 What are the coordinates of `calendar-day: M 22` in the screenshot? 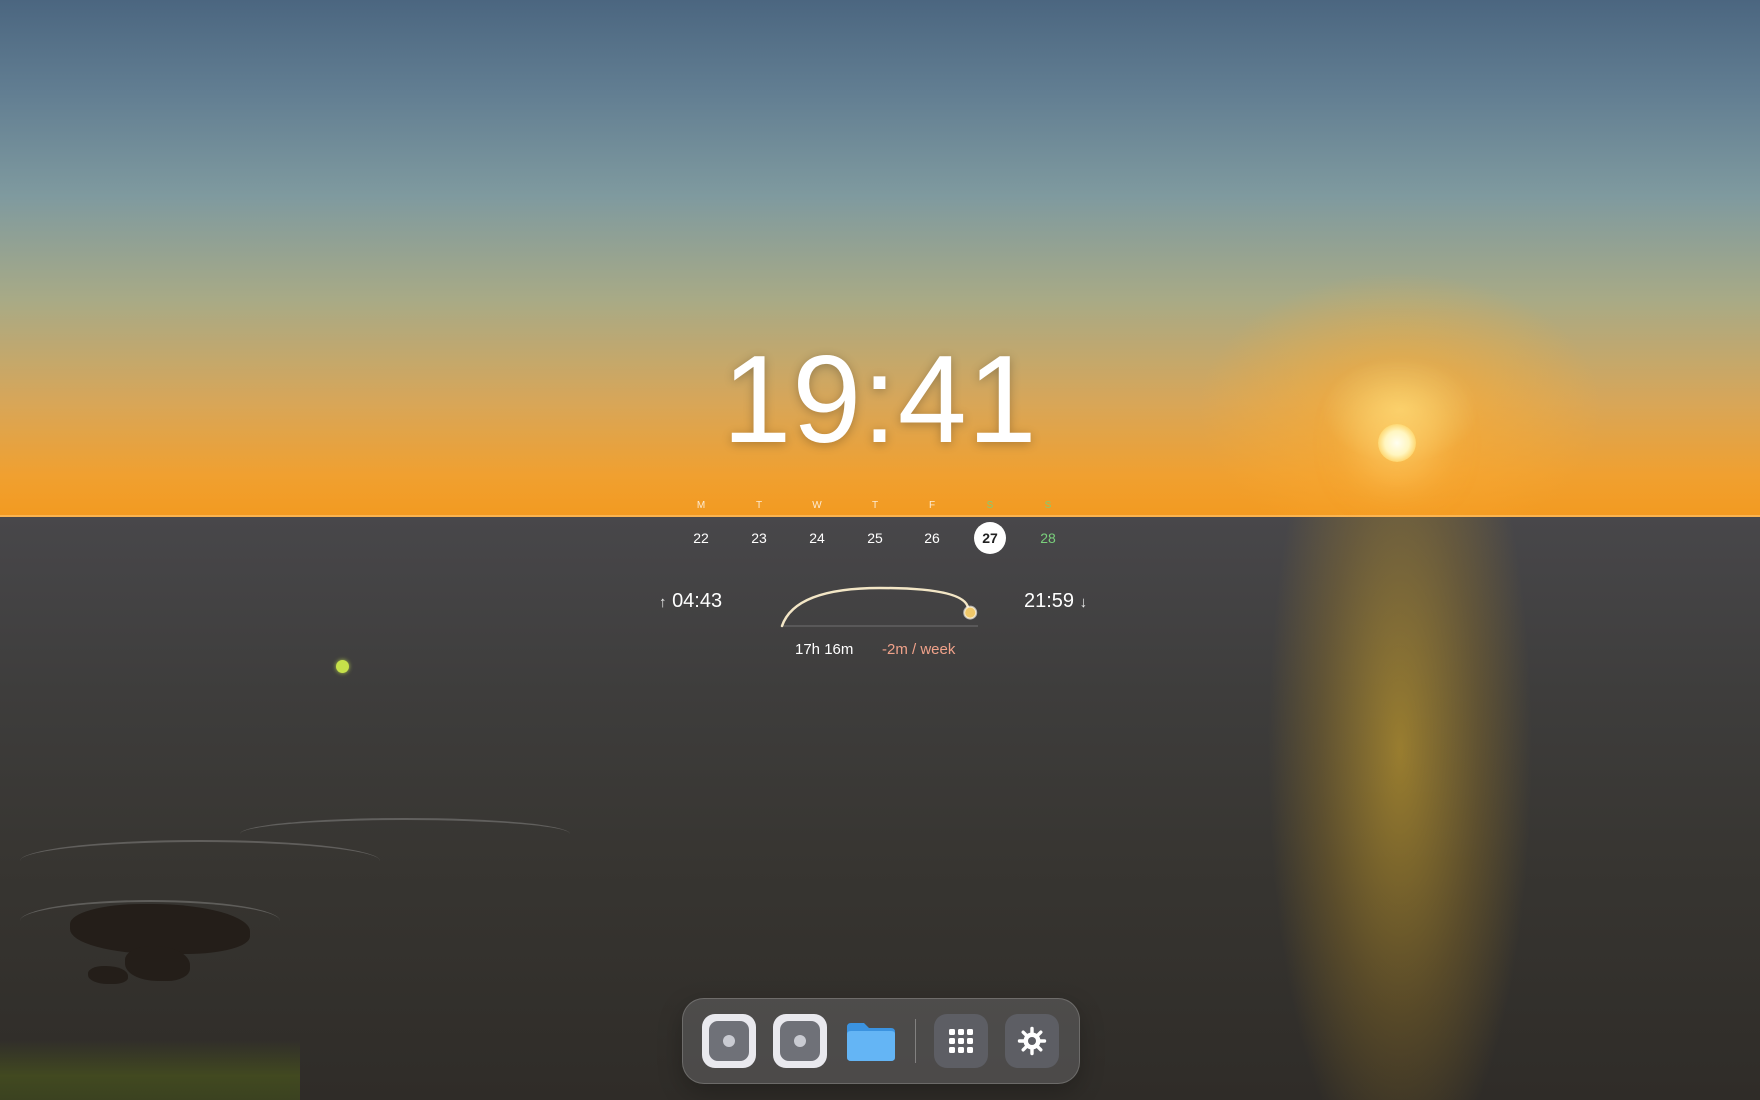 It's located at (701, 527).